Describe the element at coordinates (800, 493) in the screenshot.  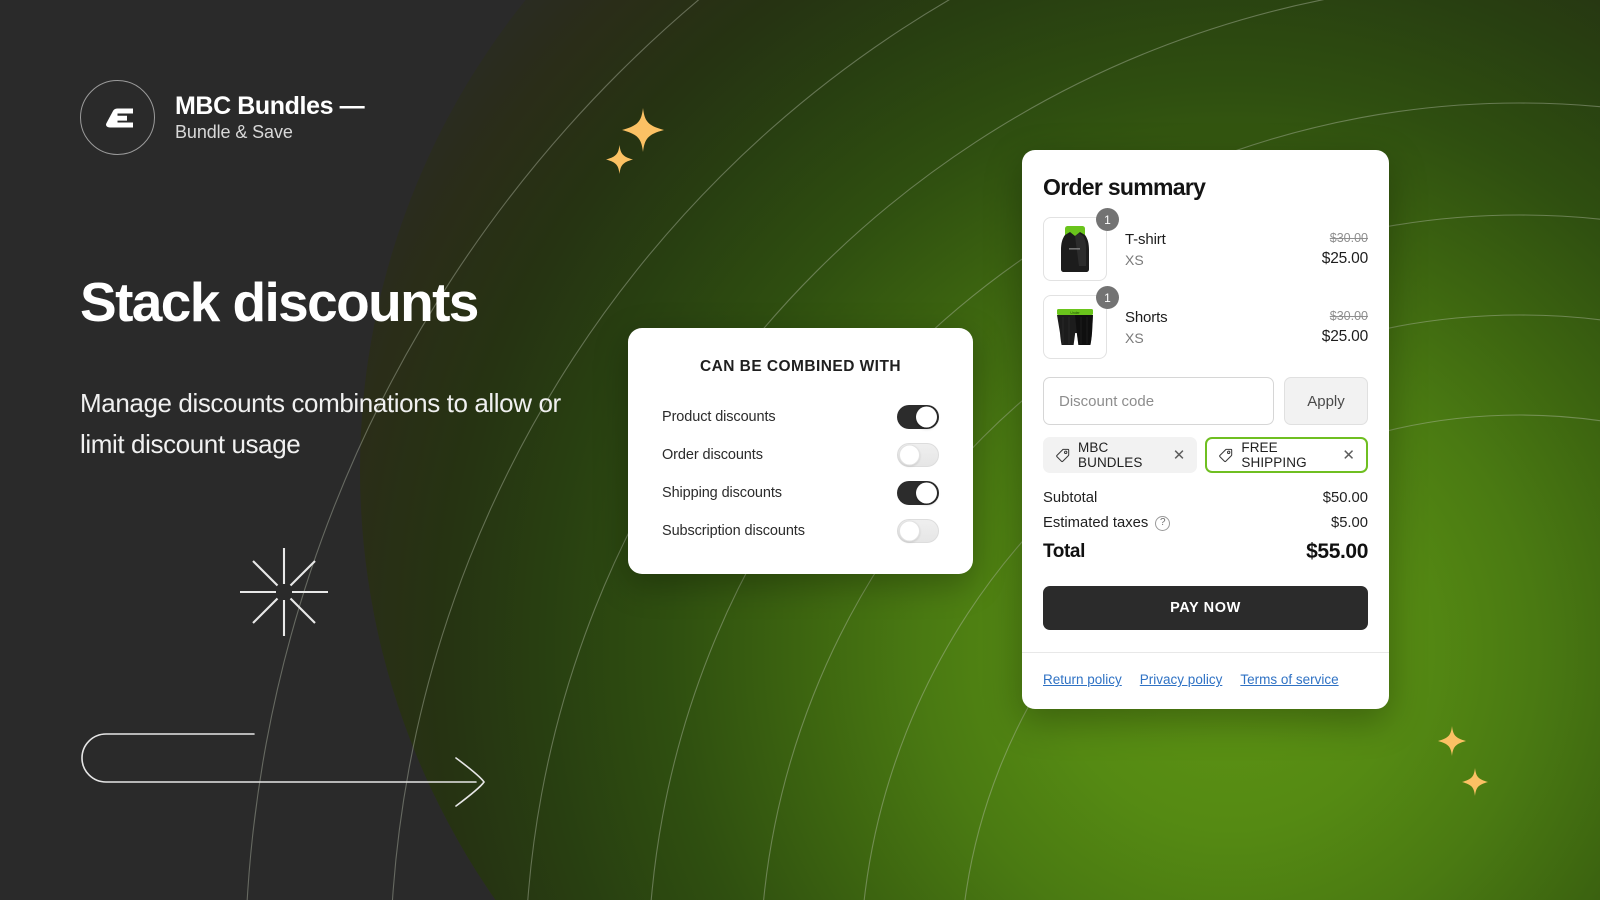
I see `combine-row-shipping-discounts: Shipping discounts` at that location.